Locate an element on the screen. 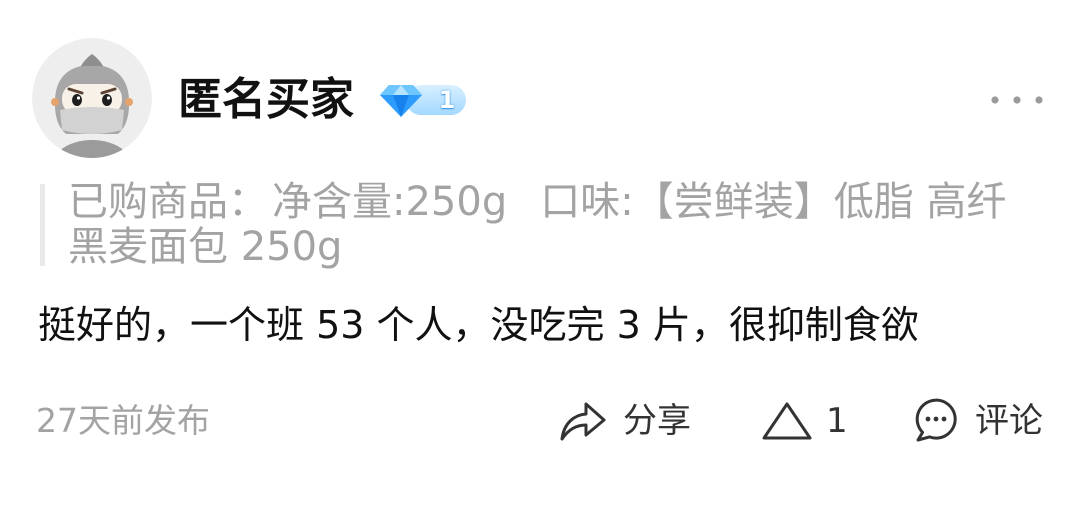  username: 匿名买家 is located at coordinates (266, 99).